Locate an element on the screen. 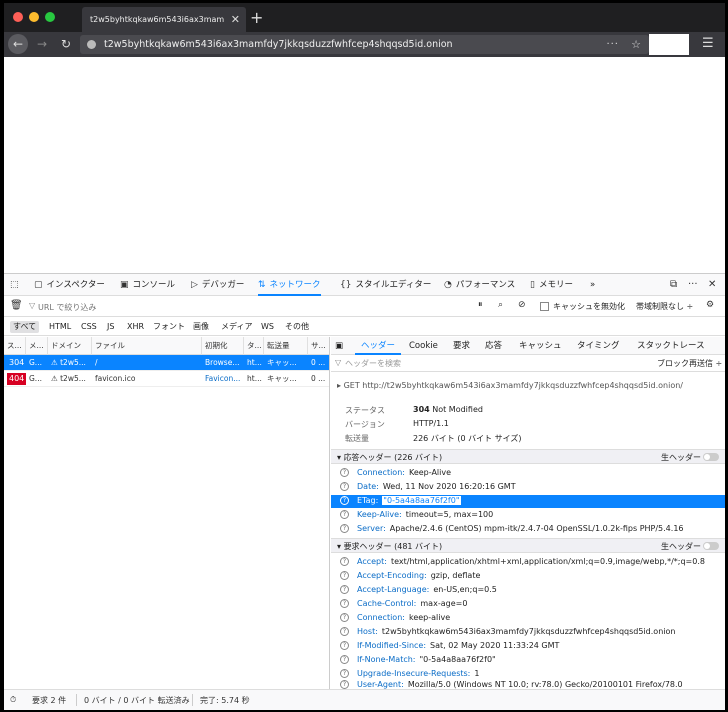  trash-icon: 🗑 is located at coordinates (16, 305).